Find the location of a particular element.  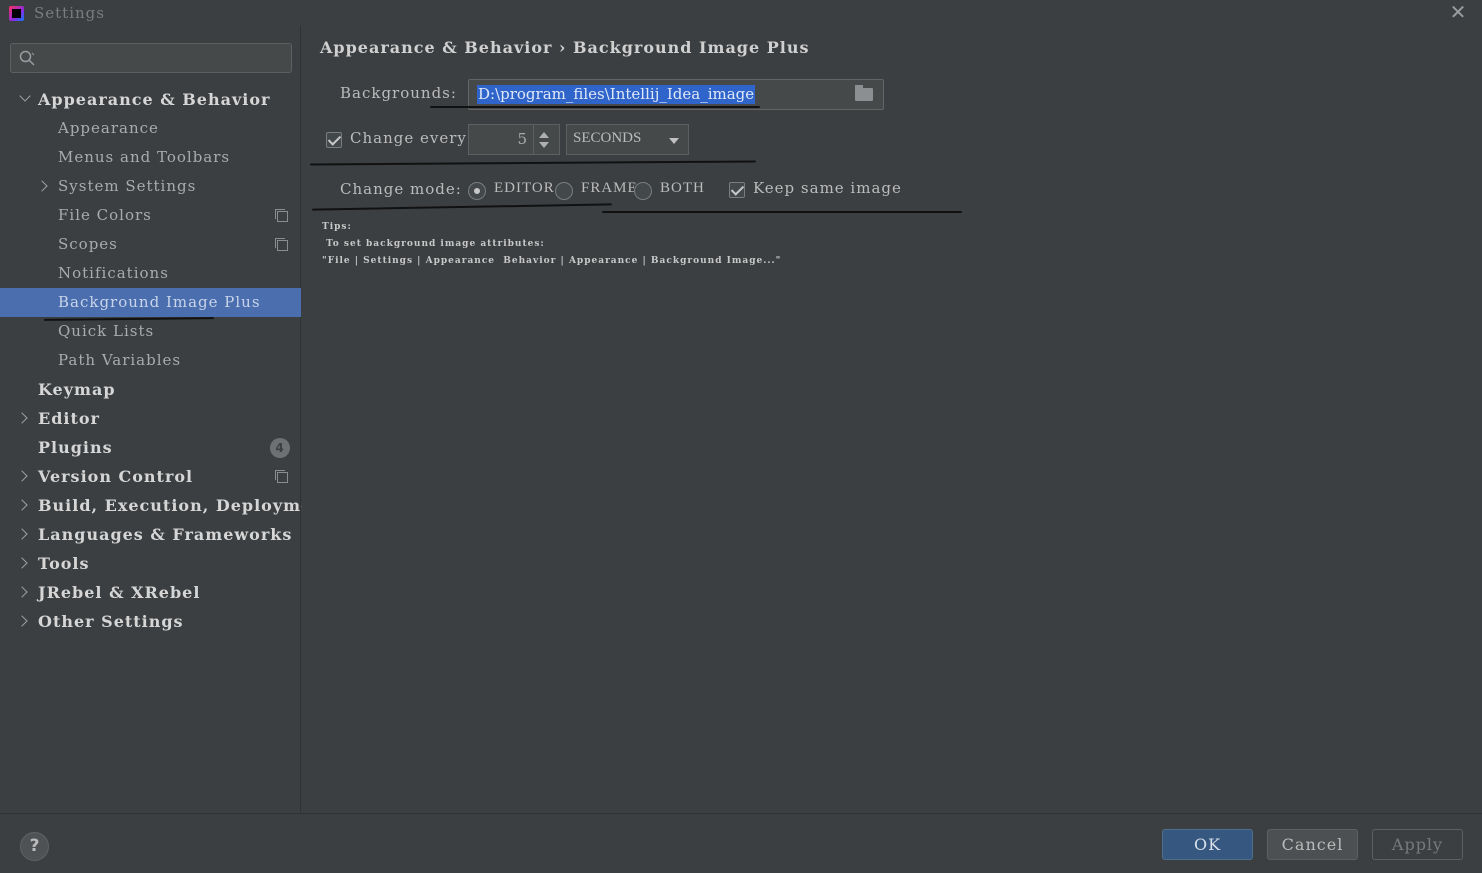

sidebar-item-version-control: Version Control is located at coordinates (150, 476).